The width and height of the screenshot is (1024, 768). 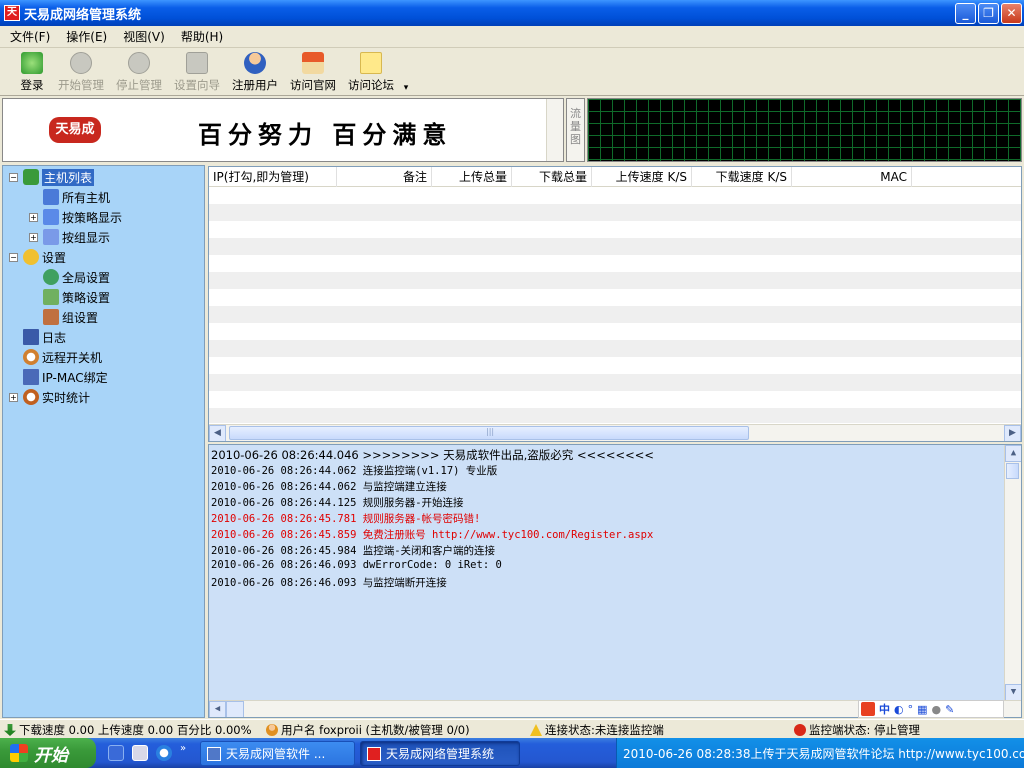 What do you see at coordinates (76, 197) in the screenshot?
I see `tree-item-all-hosts: 所有主机` at bounding box center [76, 197].